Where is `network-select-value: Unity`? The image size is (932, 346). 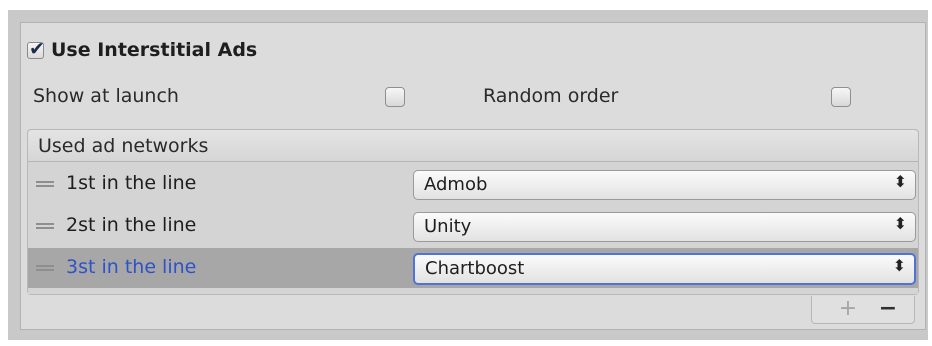
network-select-value: Unity is located at coordinates (448, 226).